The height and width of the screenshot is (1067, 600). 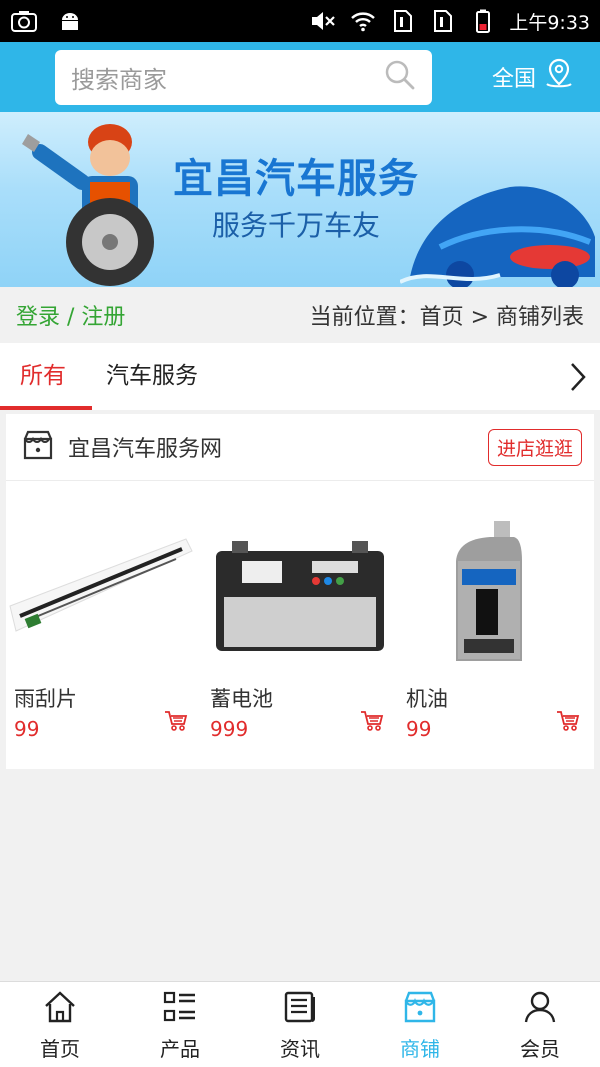 I want to click on sim2-icon, so click(x=443, y=21).